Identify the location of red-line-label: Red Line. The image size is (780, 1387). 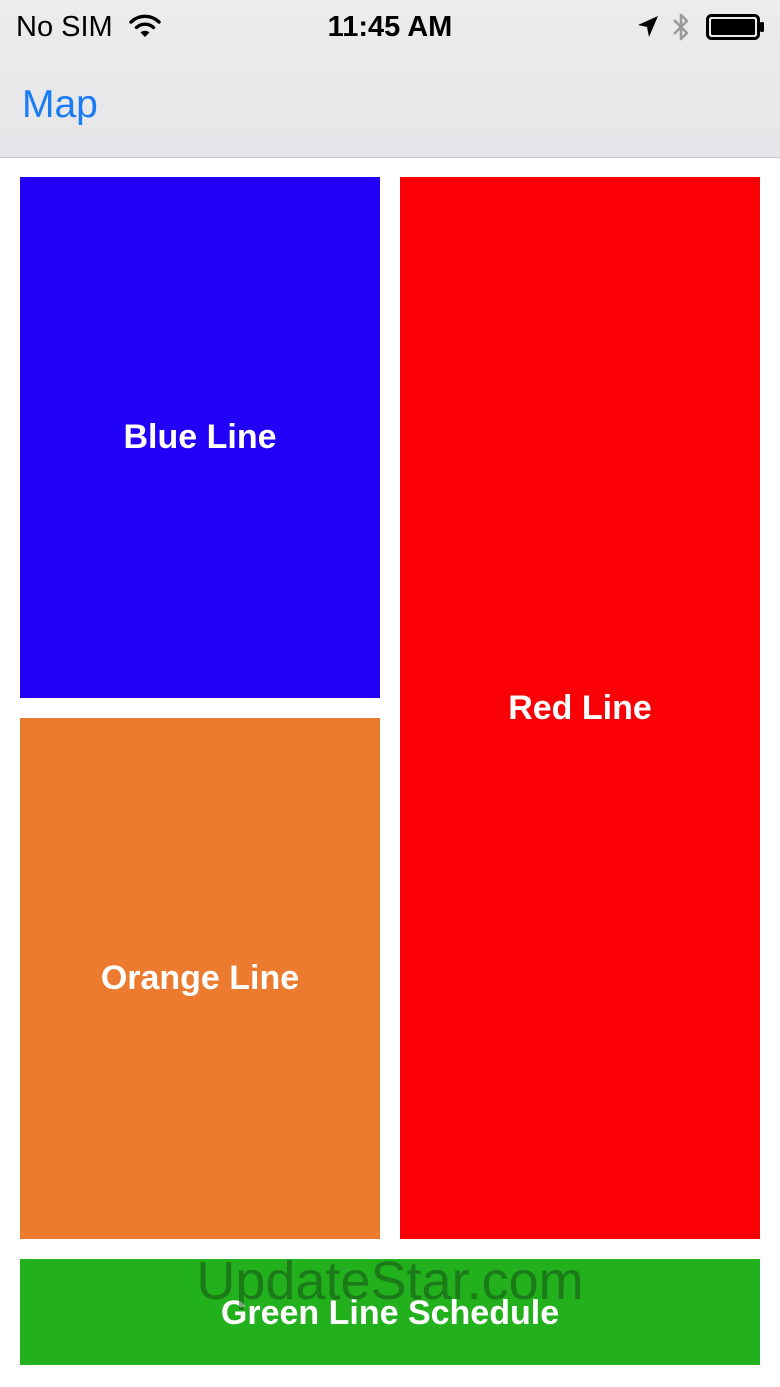
(580, 707).